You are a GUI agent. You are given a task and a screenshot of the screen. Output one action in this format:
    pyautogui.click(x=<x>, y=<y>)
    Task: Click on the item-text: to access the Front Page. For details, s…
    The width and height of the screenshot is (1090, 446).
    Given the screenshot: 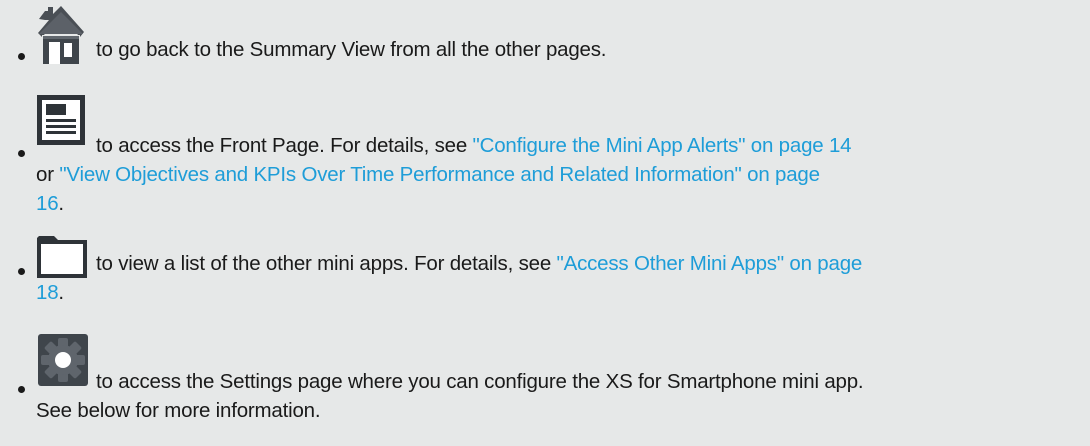 What is the action you would take?
    pyautogui.click(x=284, y=145)
    